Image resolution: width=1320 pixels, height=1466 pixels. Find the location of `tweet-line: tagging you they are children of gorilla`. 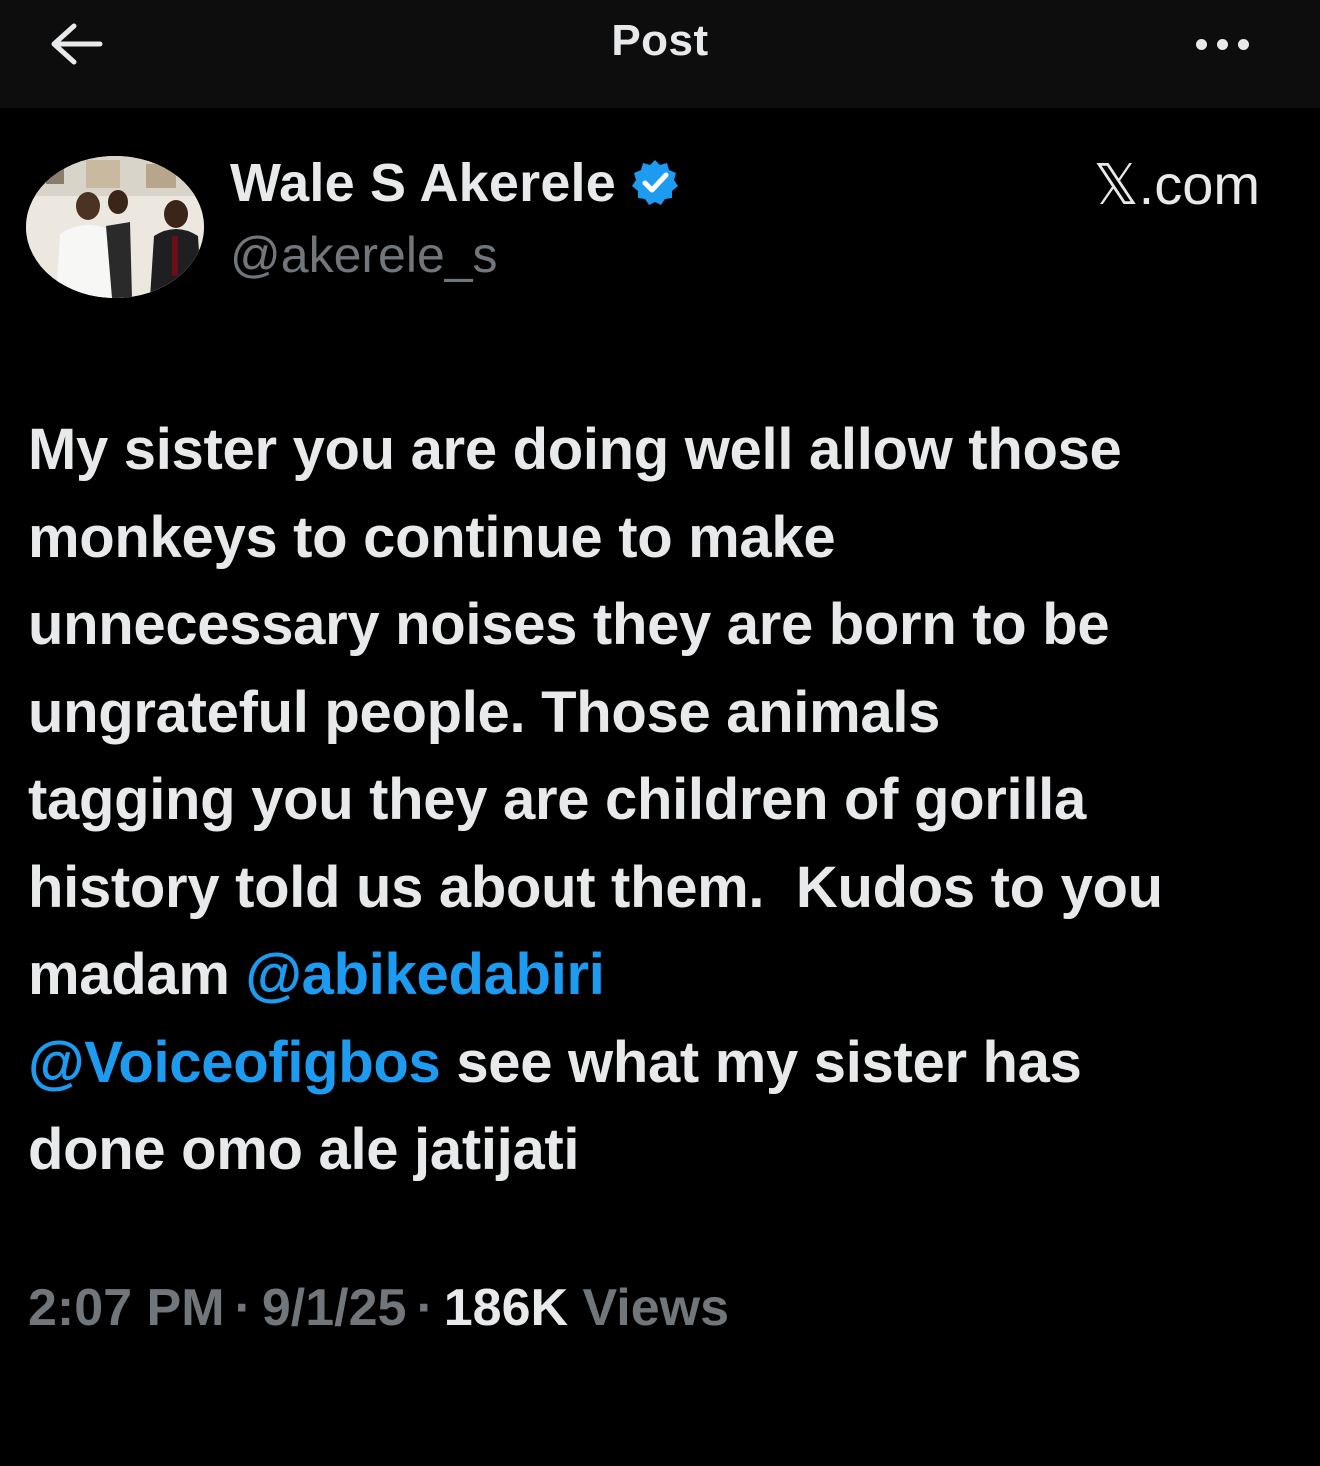

tweet-line: tagging you they are children of gorilla is located at coordinates (663, 800).